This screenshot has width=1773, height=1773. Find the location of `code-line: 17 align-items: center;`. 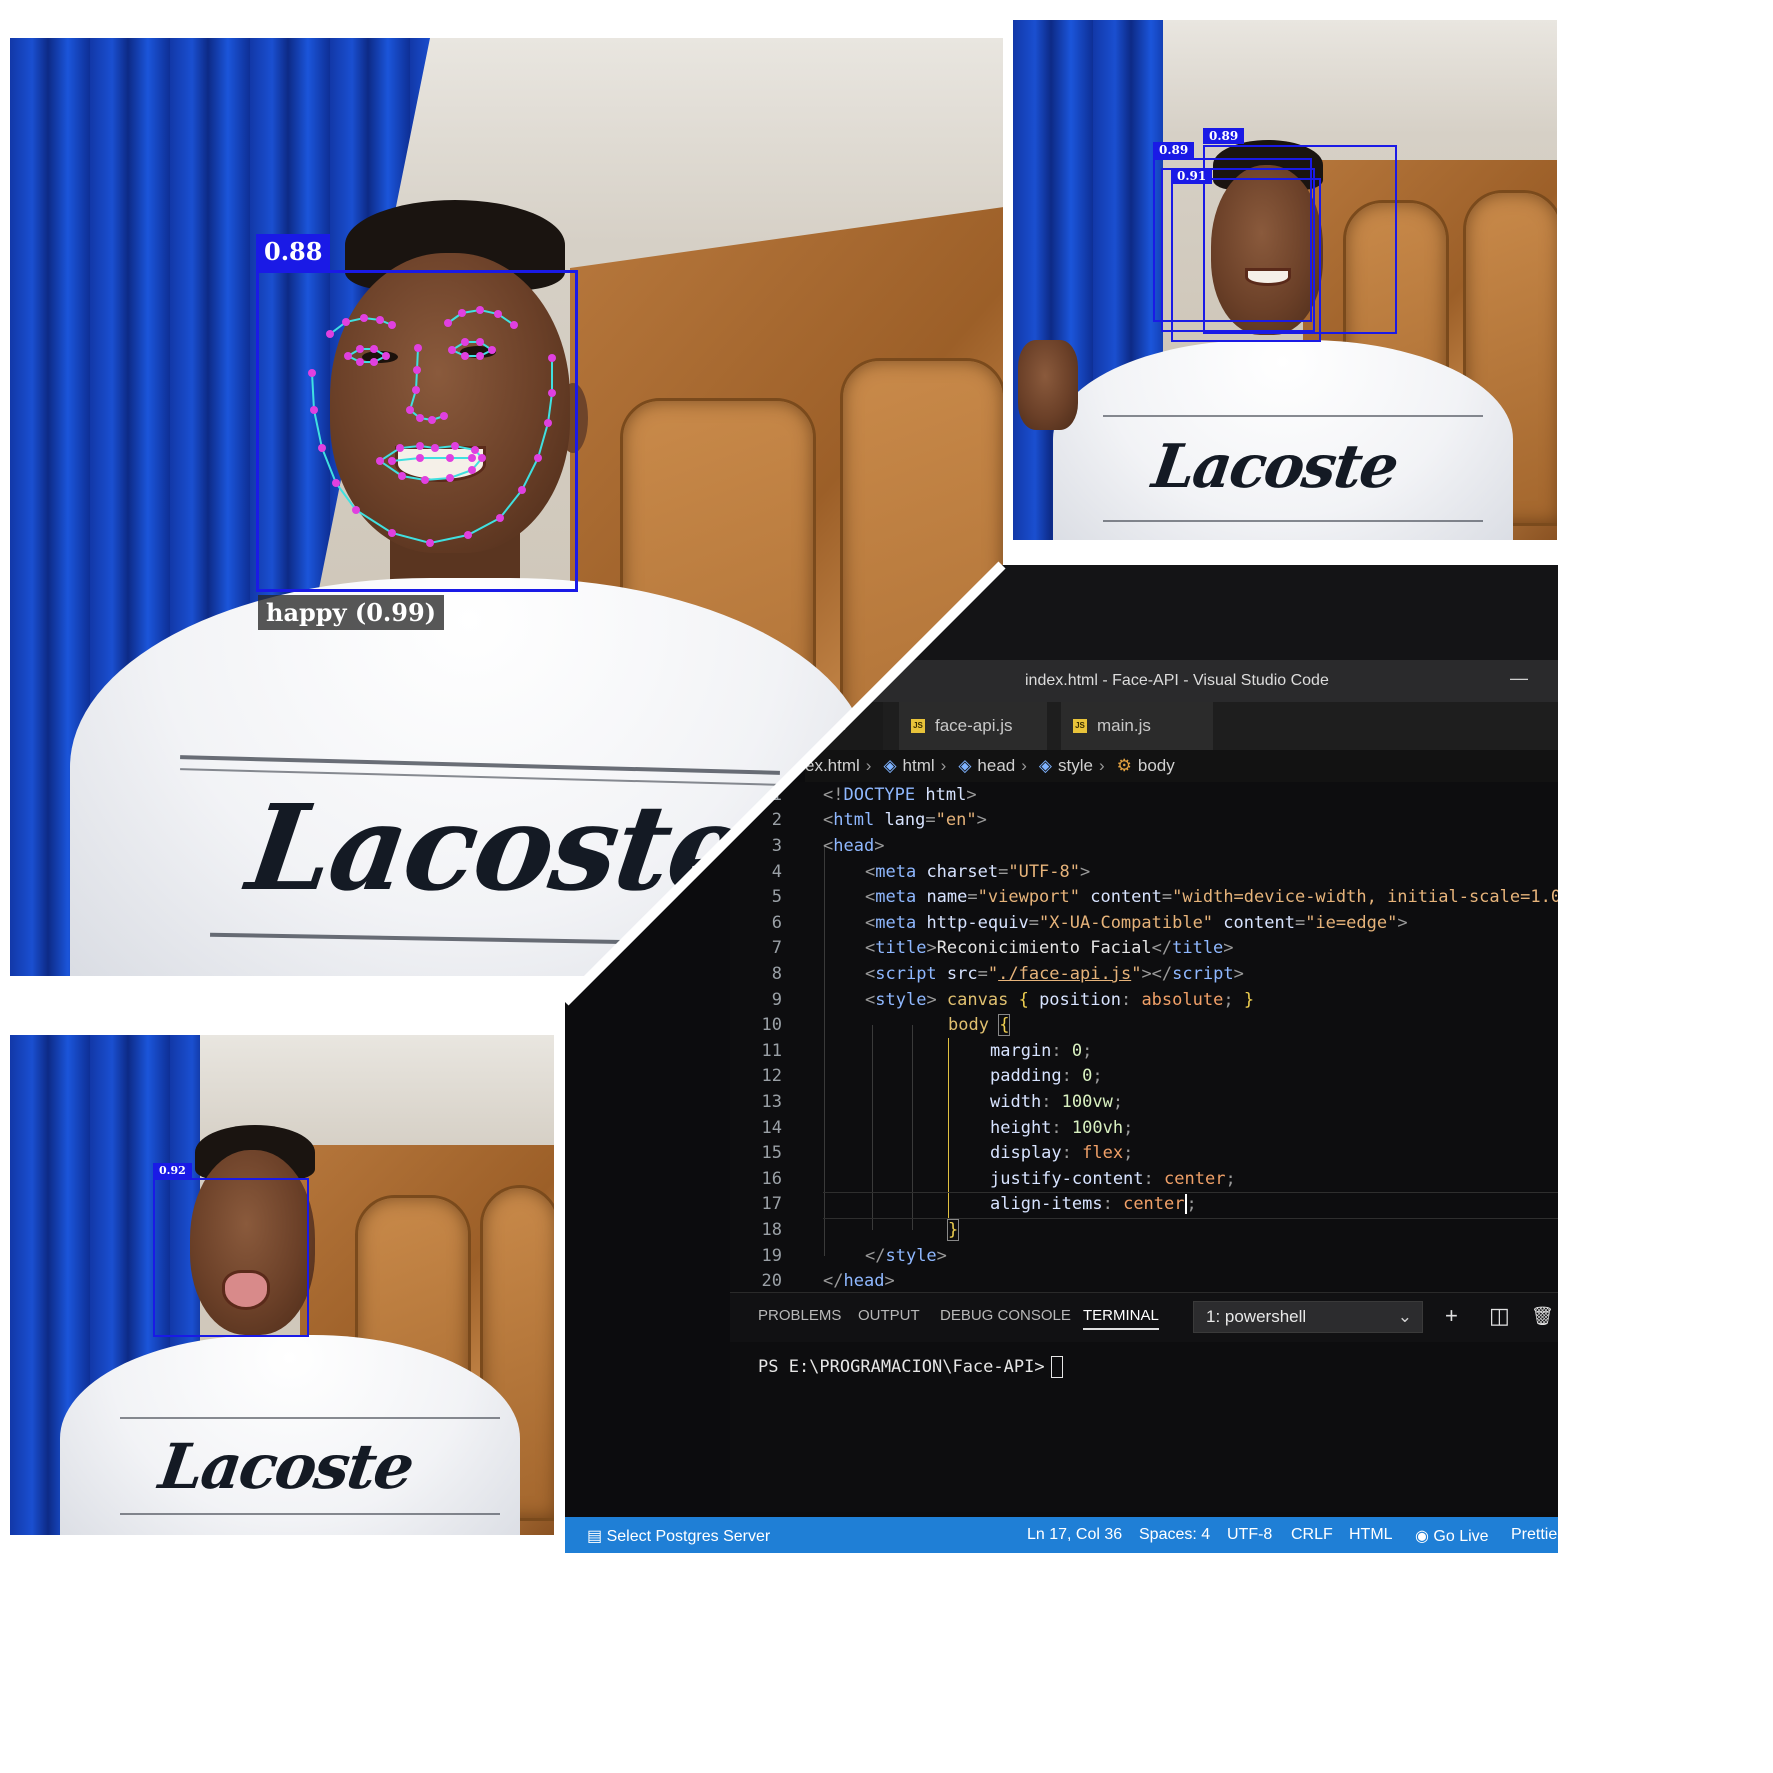

code-line: 17 align-items: center; is located at coordinates (1144, 1205).